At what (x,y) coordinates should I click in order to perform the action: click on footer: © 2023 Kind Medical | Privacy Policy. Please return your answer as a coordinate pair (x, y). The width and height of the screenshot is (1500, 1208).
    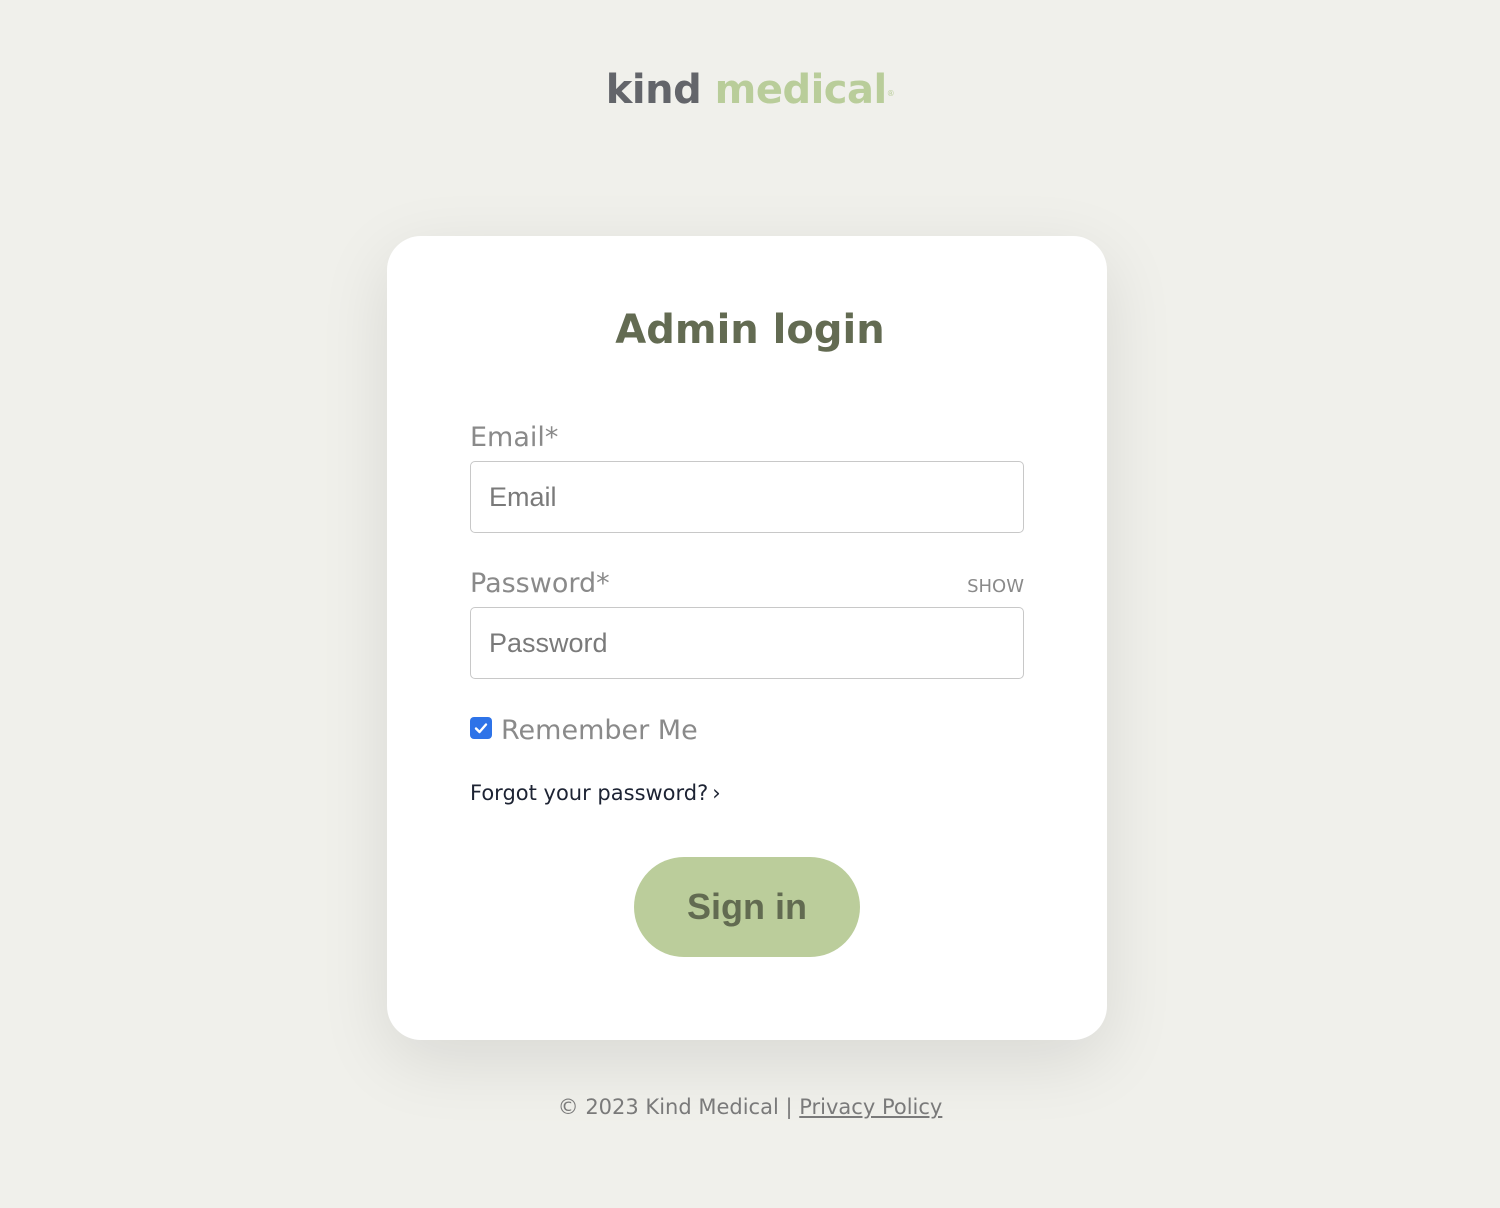
    Looking at the image, I should click on (750, 1107).